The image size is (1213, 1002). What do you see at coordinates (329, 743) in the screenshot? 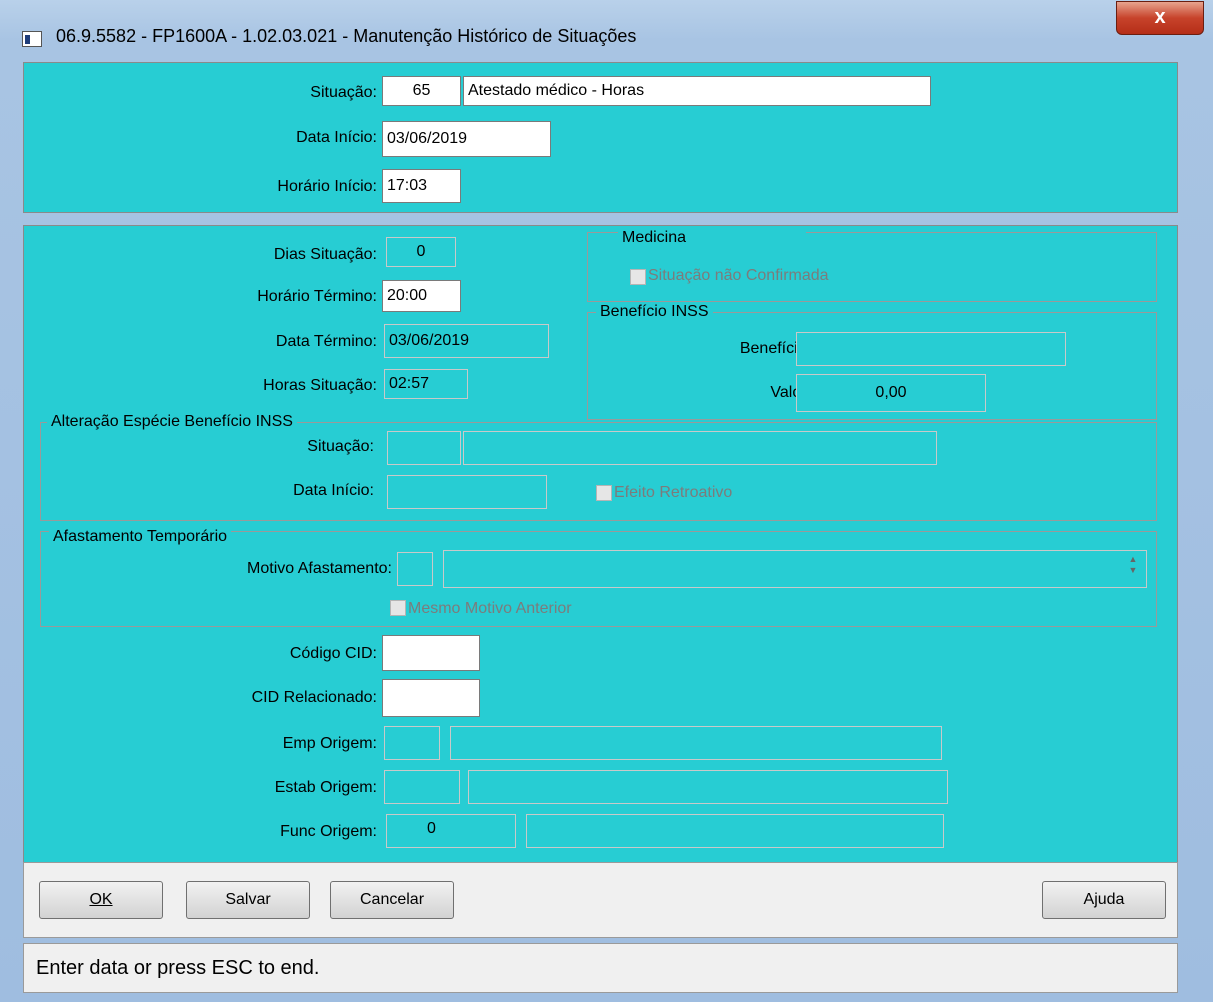
I see `emp-origem-label: Emp Origem:` at bounding box center [329, 743].